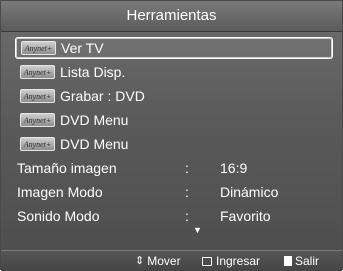 This screenshot has width=343, height=271. What do you see at coordinates (174, 216) in the screenshot?
I see `setting-sonido-modo: Sonido Modo : Favorito` at bounding box center [174, 216].